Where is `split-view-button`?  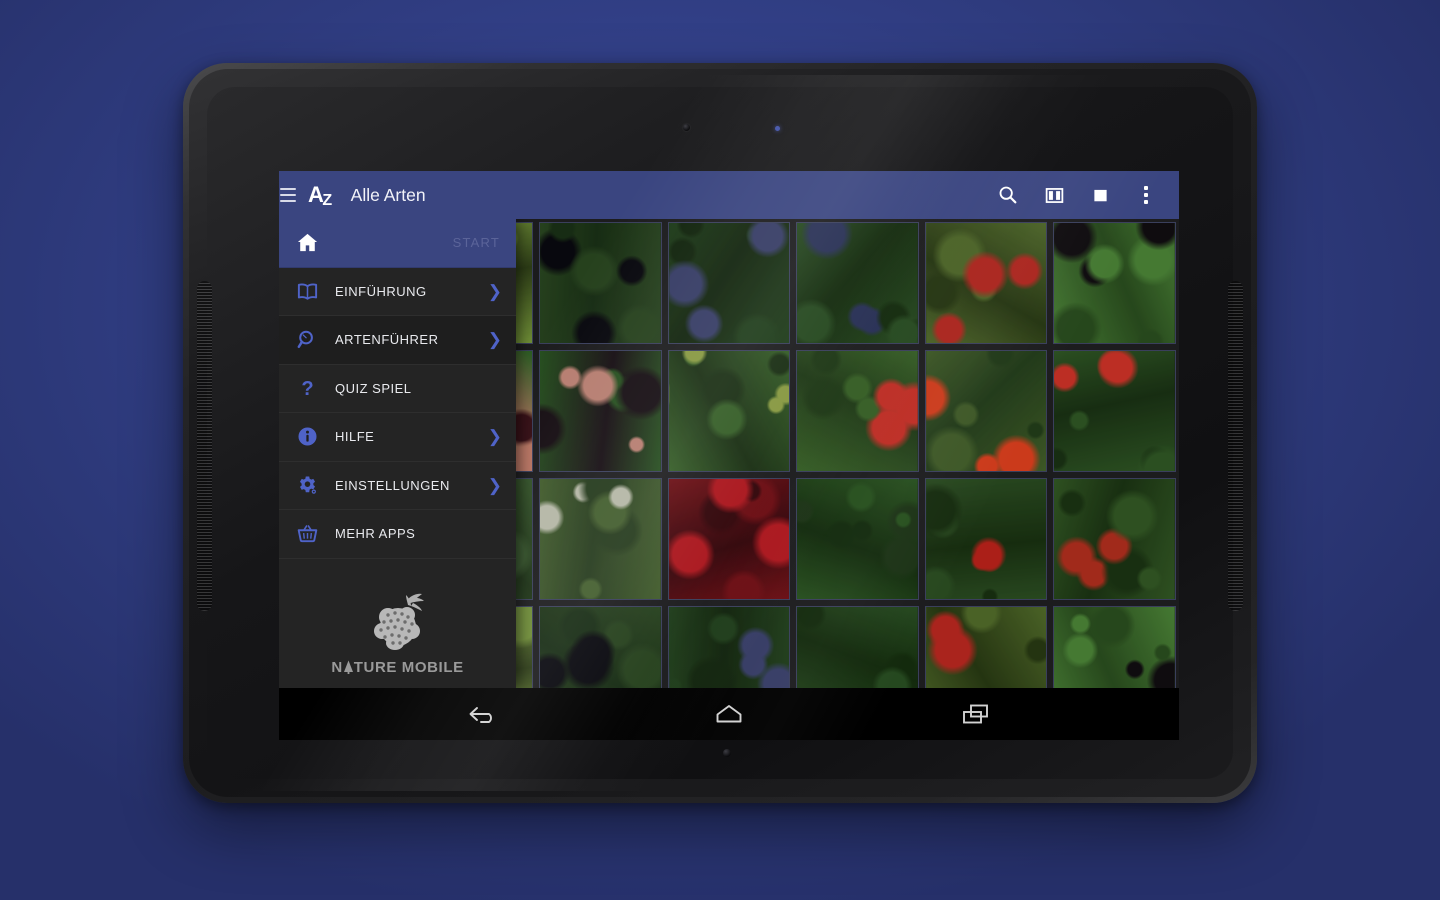 split-view-button is located at coordinates (1054, 195).